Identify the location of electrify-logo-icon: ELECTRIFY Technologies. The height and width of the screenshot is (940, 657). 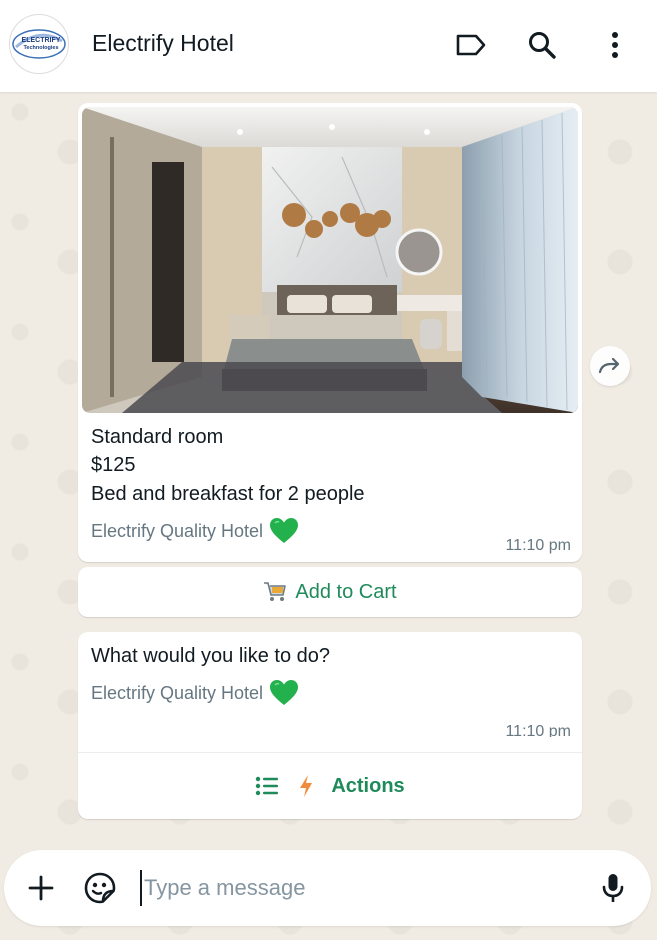
(39, 44).